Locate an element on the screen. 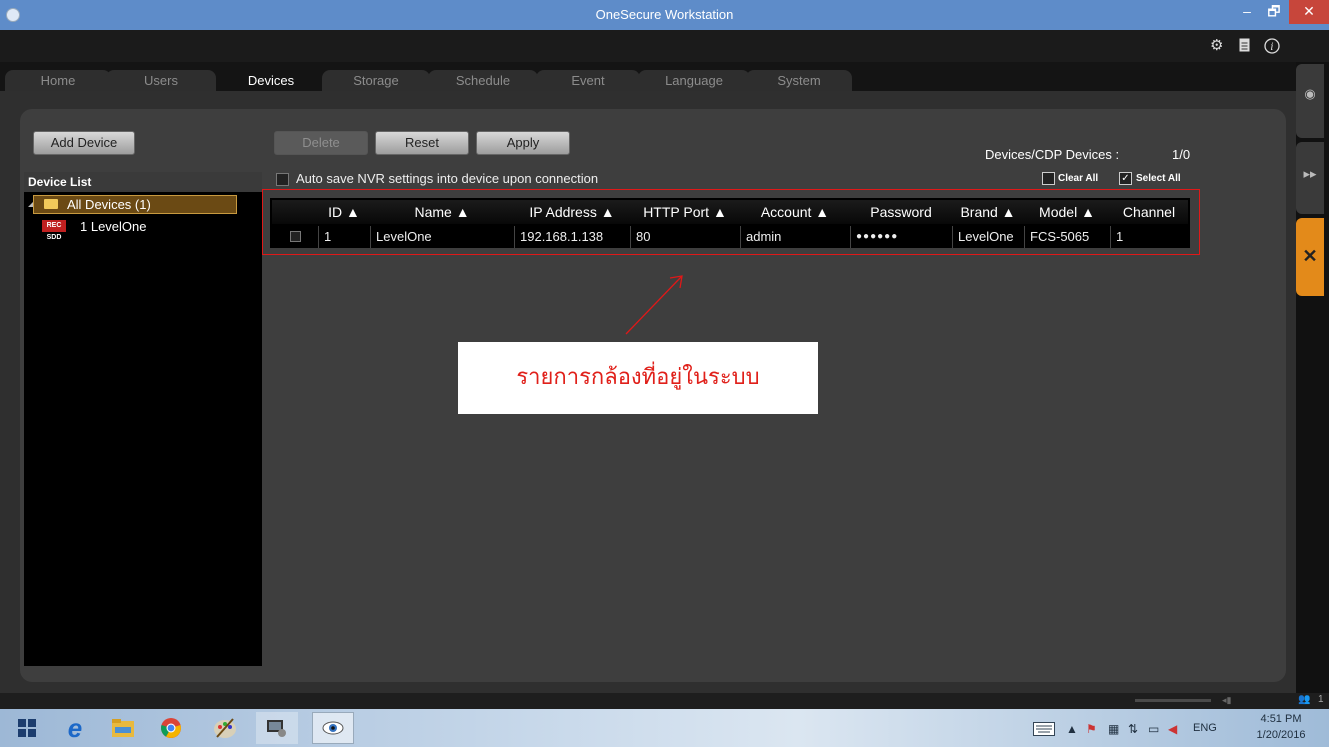 The width and height of the screenshot is (1329, 747). tab-event: Event is located at coordinates (588, 81).